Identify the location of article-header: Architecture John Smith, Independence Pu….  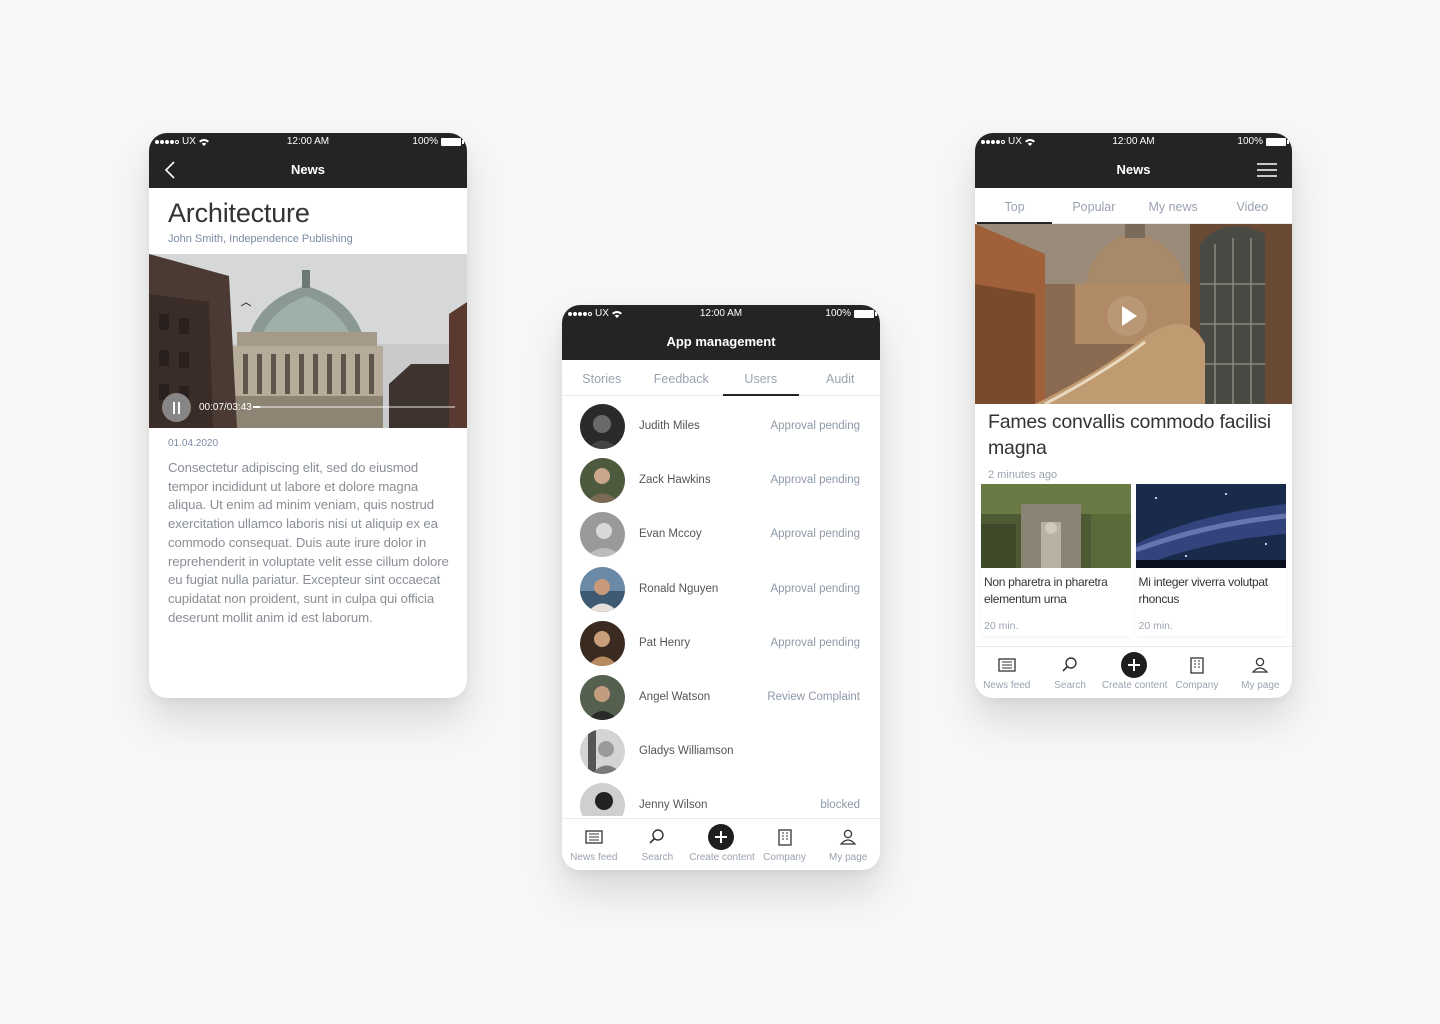
(308, 221).